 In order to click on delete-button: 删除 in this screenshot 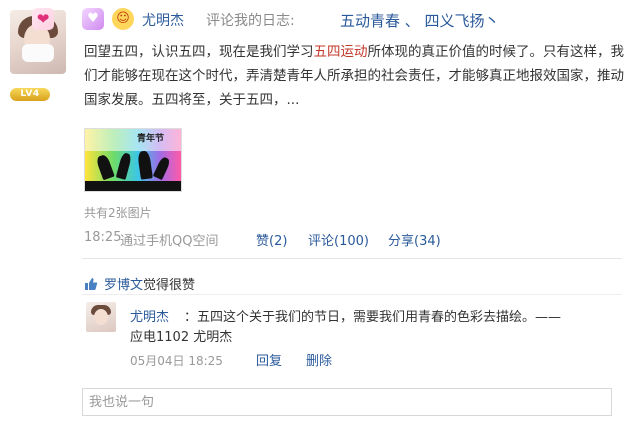, I will do `click(319, 359)`.